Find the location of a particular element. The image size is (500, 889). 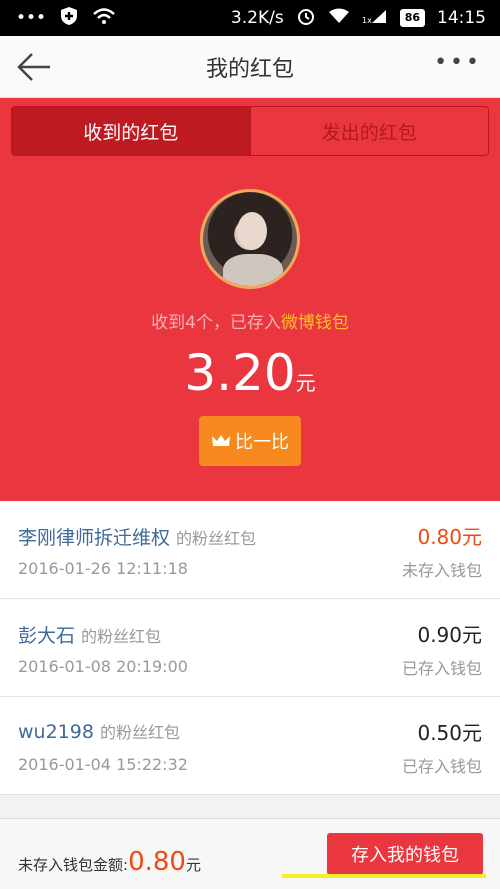

back-button is located at coordinates (34, 67).